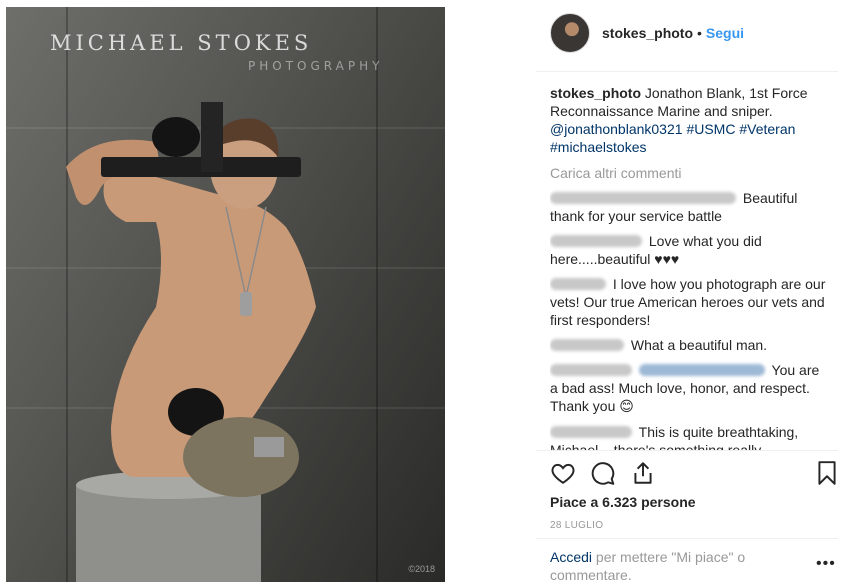 This screenshot has height=588, width=843. What do you see at coordinates (564, 474) in the screenshot?
I see `heart-icon` at bounding box center [564, 474].